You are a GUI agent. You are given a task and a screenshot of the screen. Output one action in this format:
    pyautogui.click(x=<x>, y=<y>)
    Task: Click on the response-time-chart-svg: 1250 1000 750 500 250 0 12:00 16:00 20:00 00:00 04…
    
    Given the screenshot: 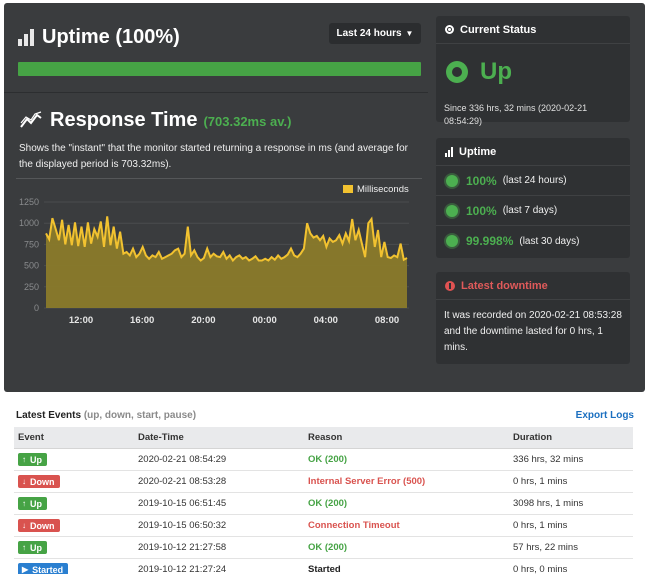 What is the action you would take?
    pyautogui.click(x=214, y=255)
    